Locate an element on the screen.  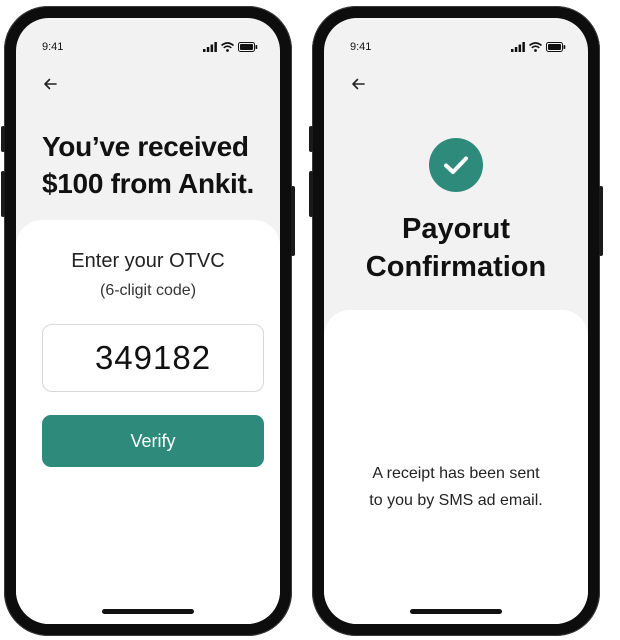
success-badge is located at coordinates (456, 165).